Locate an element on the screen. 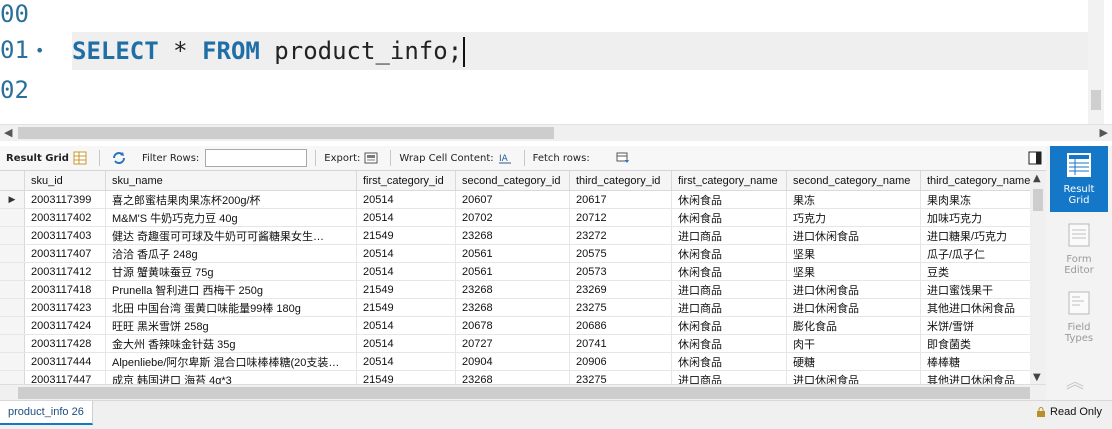  column-header: third_category_id is located at coordinates (620, 181).